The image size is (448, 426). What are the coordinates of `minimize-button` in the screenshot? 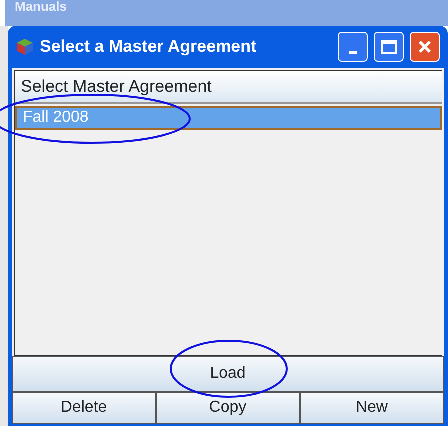 It's located at (353, 47).